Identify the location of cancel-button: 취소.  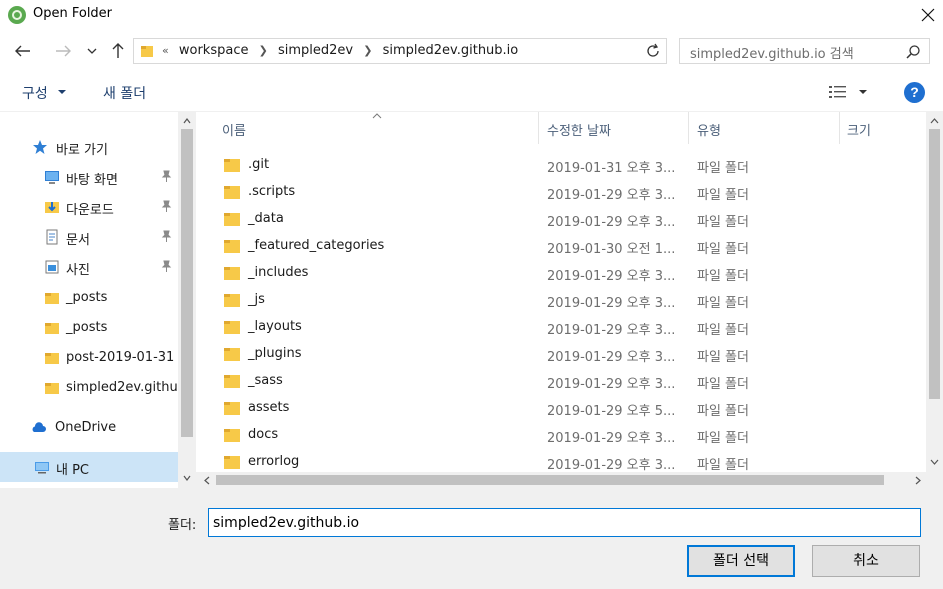
(866, 561).